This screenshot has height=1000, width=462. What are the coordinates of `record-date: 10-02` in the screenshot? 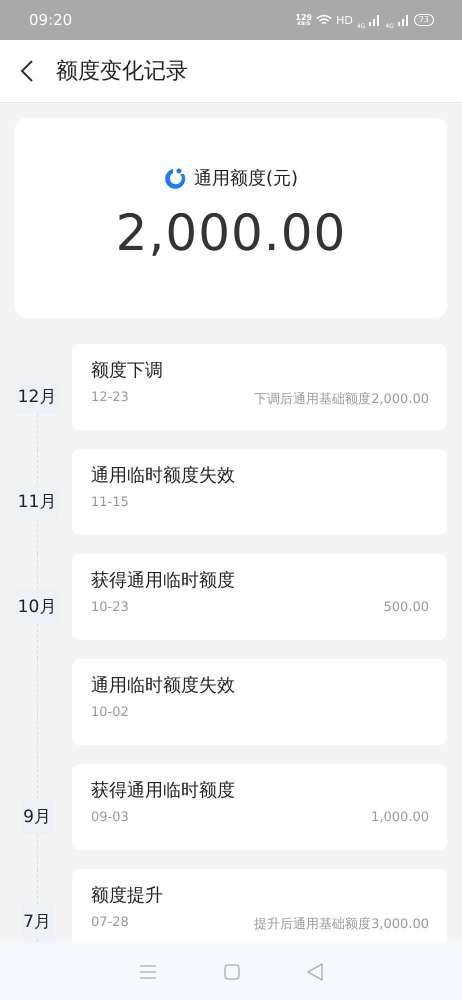 It's located at (110, 712).